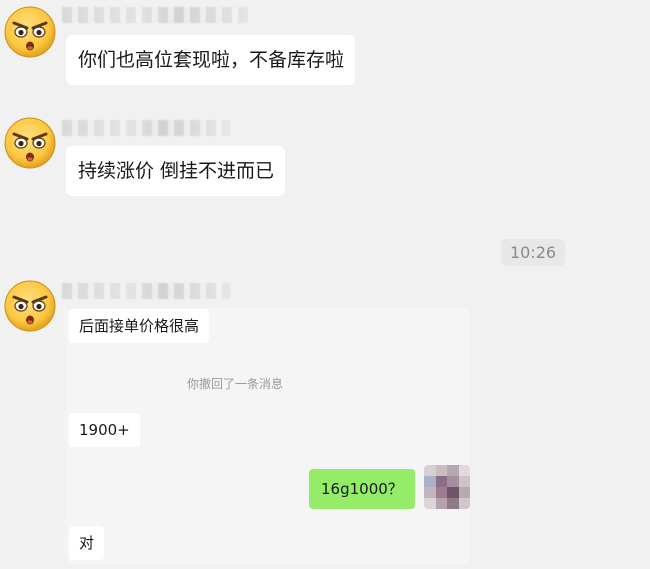  I want to click on card-self-message: 16g1000？, so click(362, 489).